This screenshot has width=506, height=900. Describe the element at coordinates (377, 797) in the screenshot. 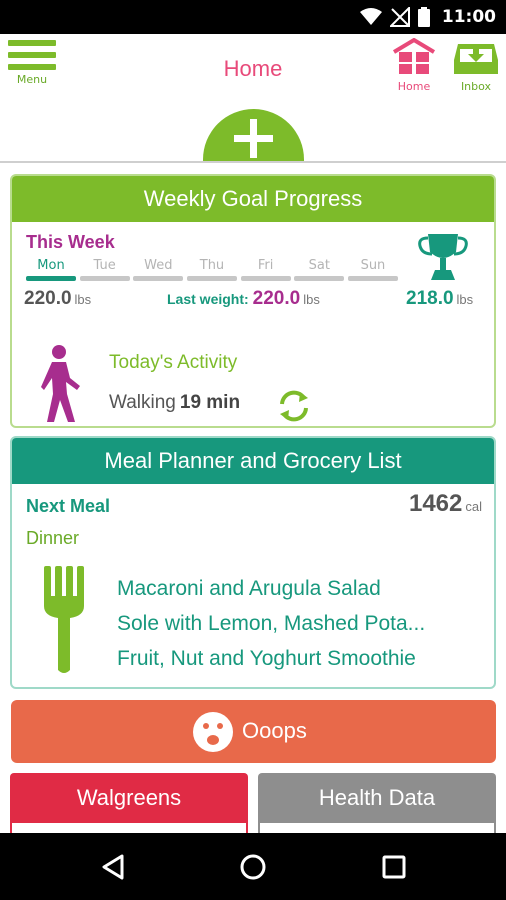

I see `health-data-label: Health Data` at that location.